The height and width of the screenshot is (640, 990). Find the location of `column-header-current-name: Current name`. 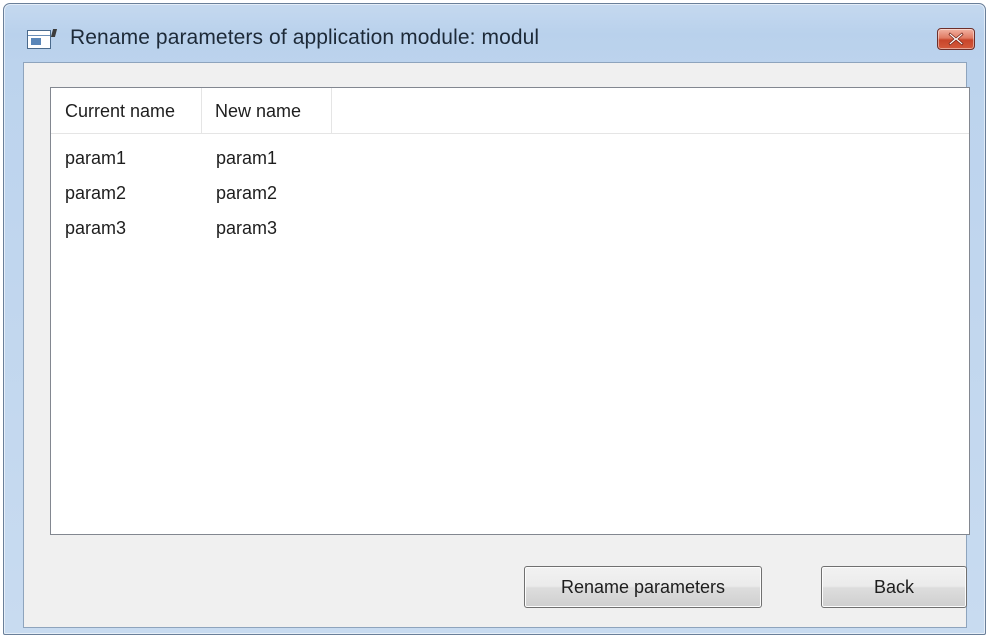

column-header-current-name: Current name is located at coordinates (126, 110).